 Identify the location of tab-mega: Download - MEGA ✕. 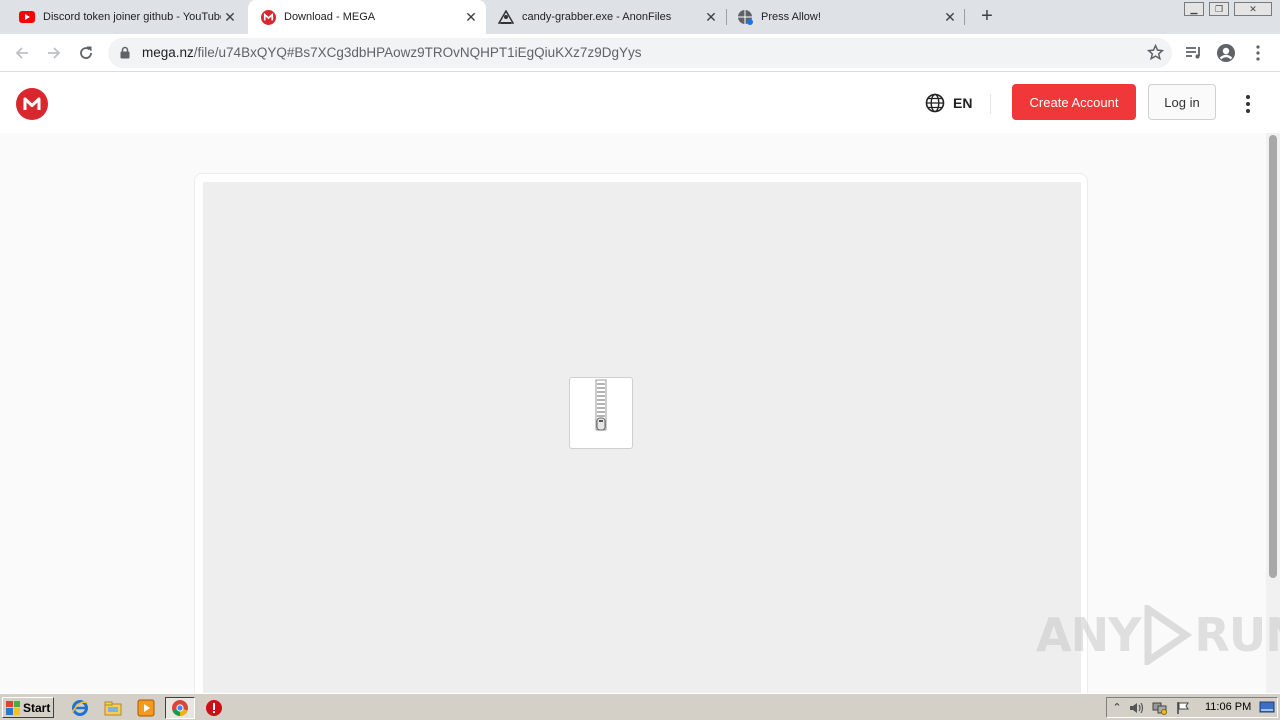
(367, 17).